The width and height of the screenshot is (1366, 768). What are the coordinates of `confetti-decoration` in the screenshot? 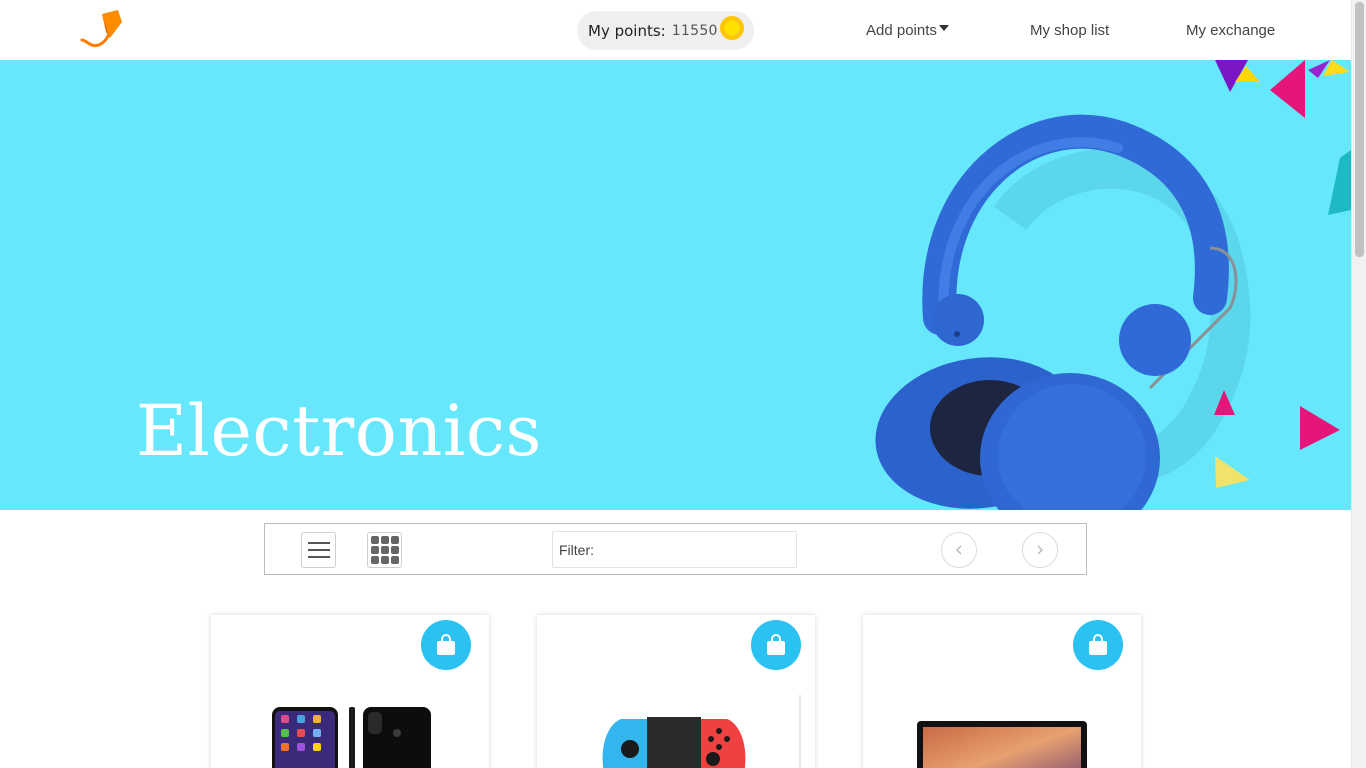 It's located at (1282, 274).